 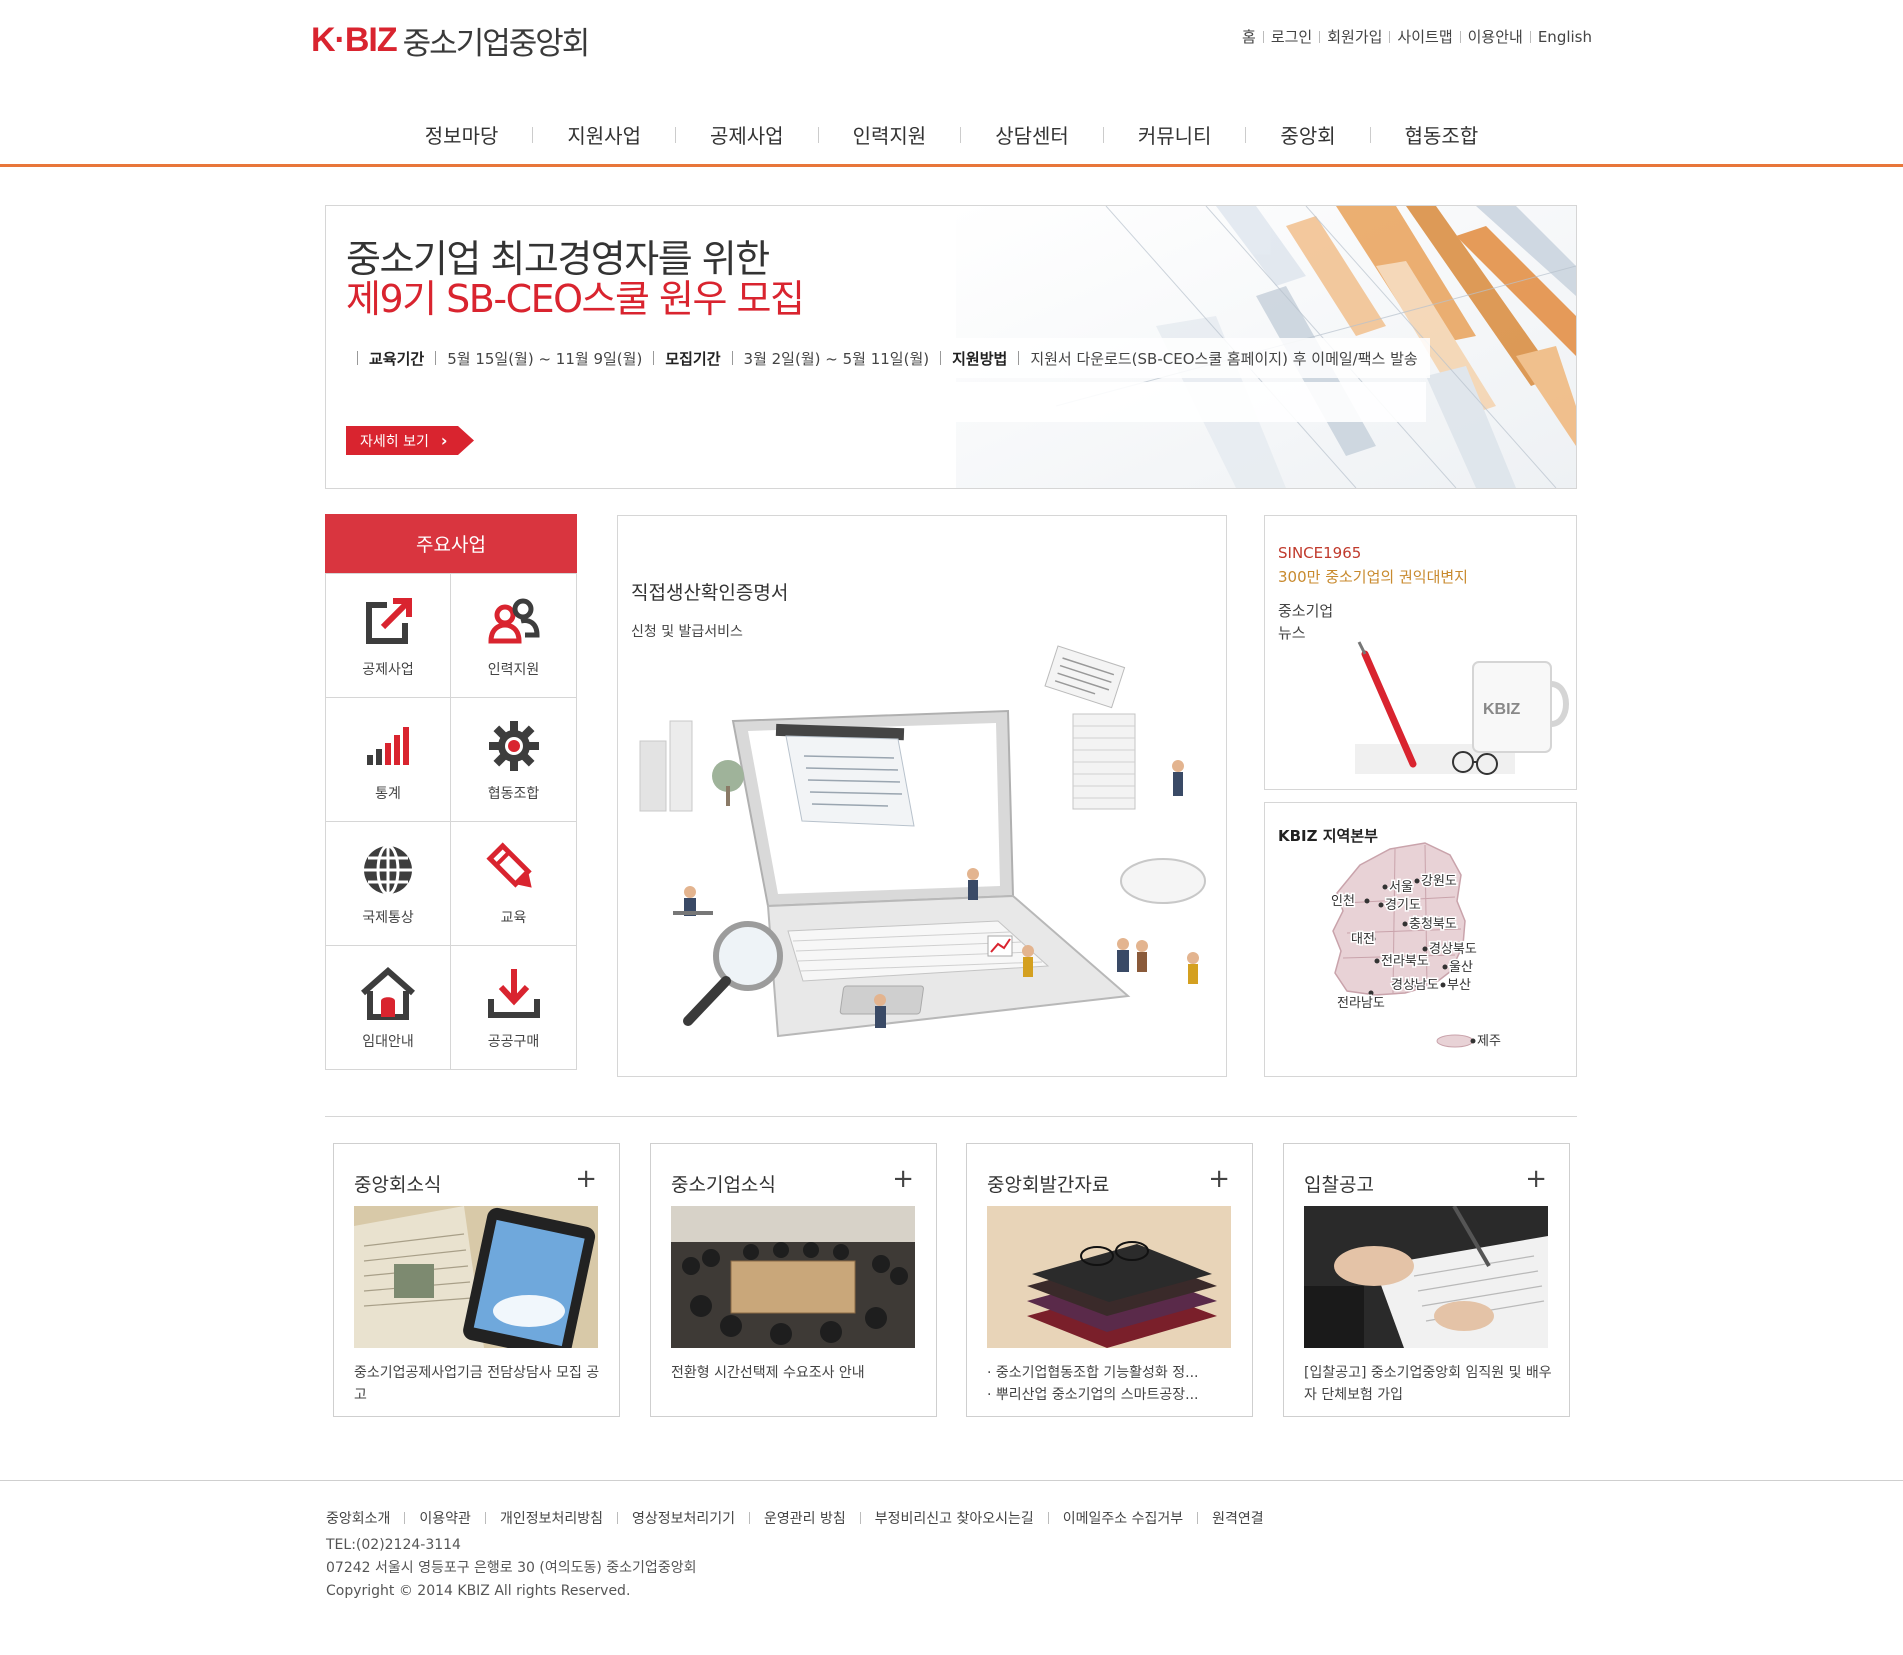 I want to click on region-label: 전라북도, so click(x=1405, y=961).